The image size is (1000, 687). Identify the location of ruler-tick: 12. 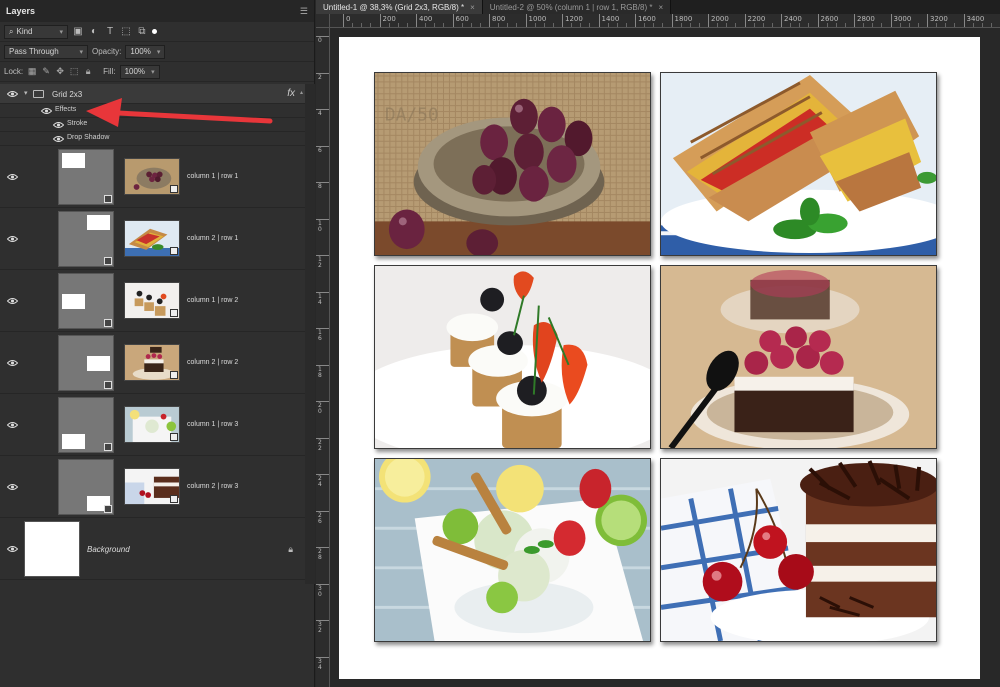
(322, 262).